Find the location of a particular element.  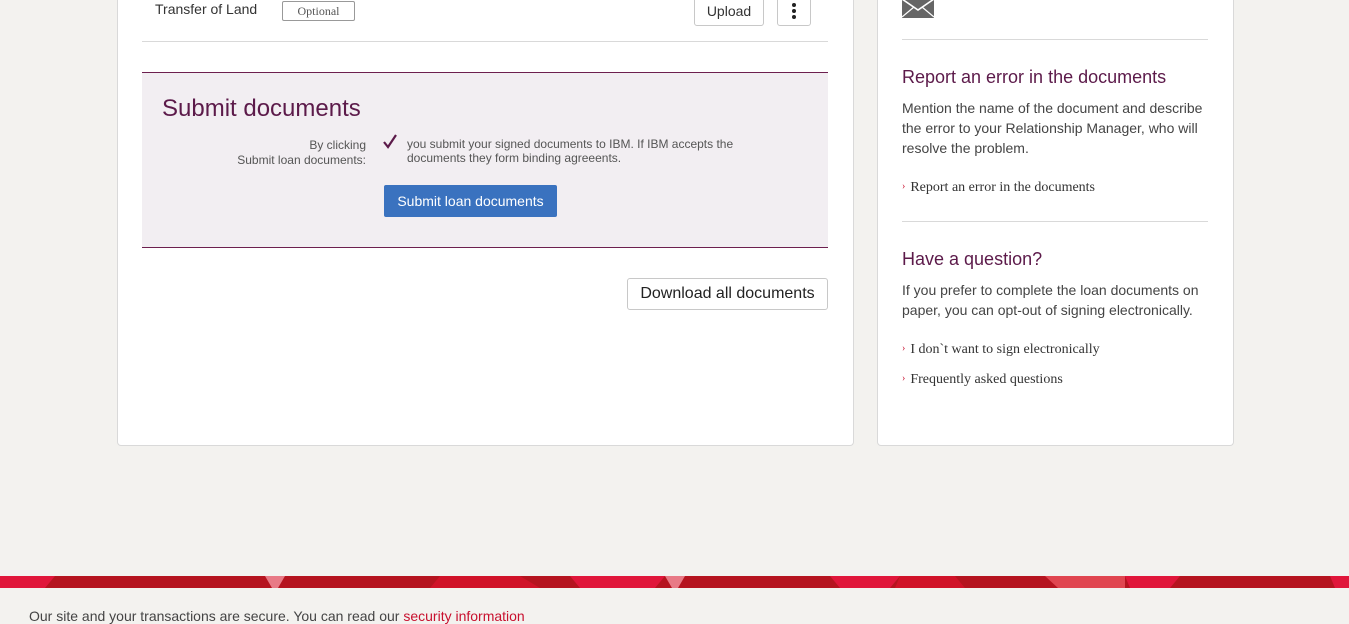

report-error-link: › Report an error in the documents is located at coordinates (998, 188).